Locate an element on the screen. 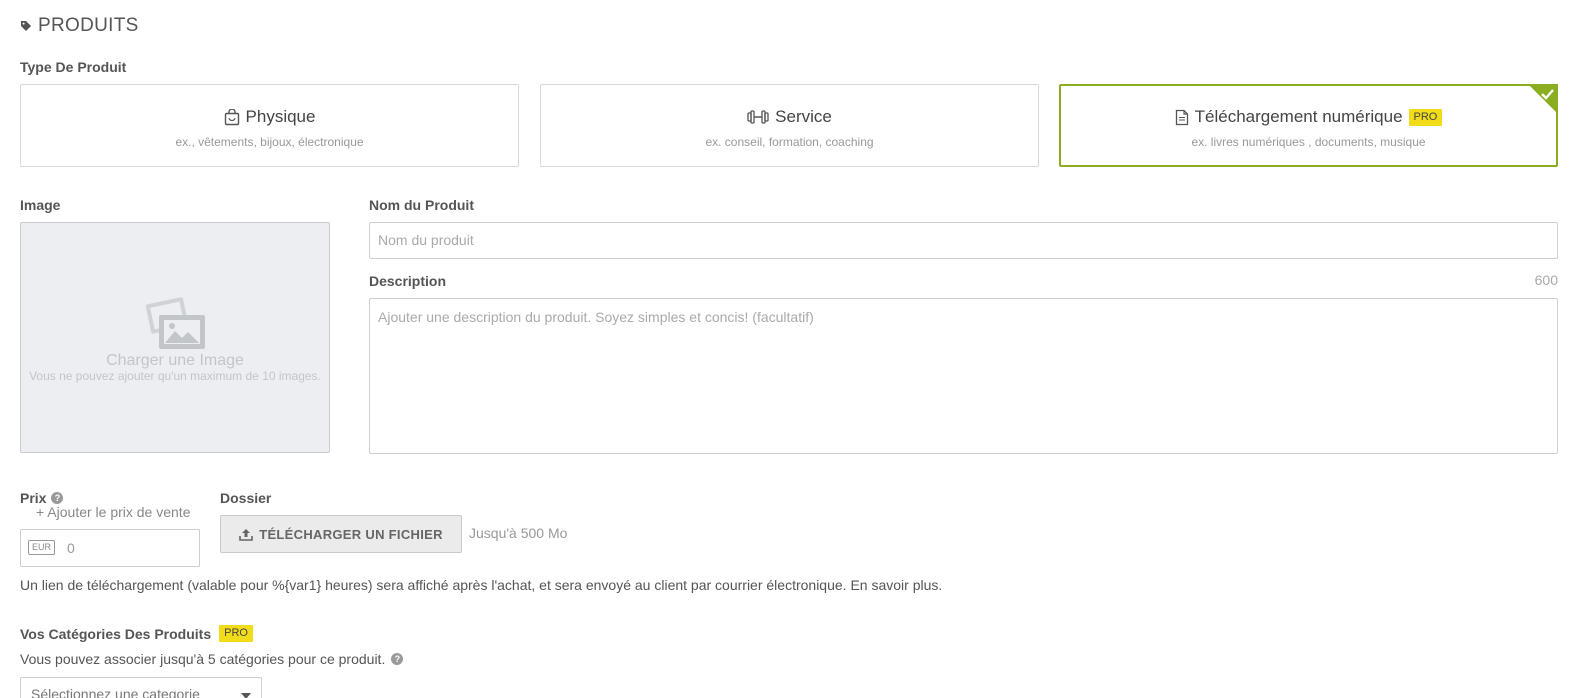 The width and height of the screenshot is (1570, 698). description-char-counter: 600 is located at coordinates (1546, 280).